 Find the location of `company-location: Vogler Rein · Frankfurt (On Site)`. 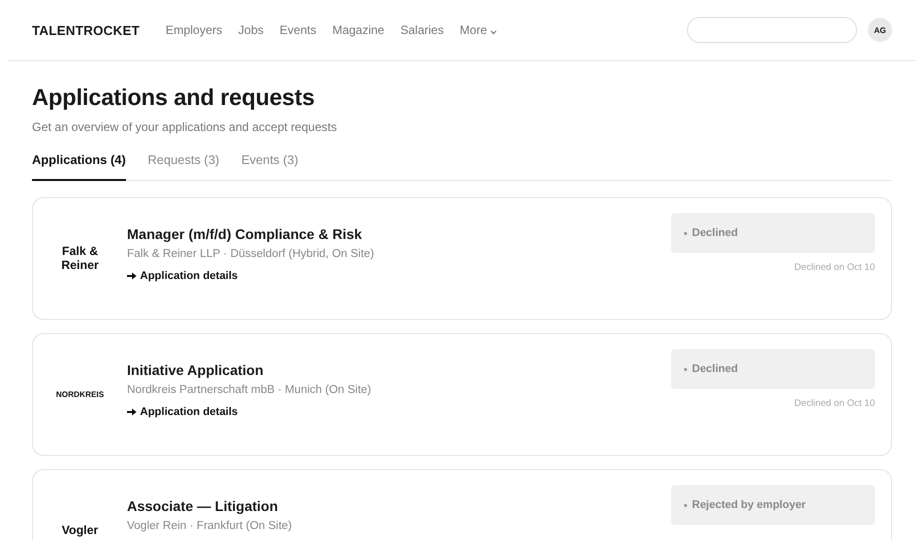

company-location: Vogler Rein · Frankfurt (On Site) is located at coordinates (210, 526).